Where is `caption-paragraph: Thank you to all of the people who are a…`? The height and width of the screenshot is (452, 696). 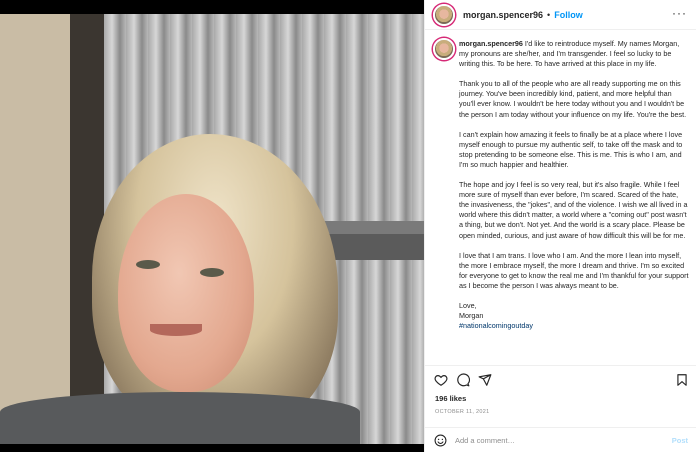
caption-paragraph: Thank you to all of the people who are a… is located at coordinates (573, 99).